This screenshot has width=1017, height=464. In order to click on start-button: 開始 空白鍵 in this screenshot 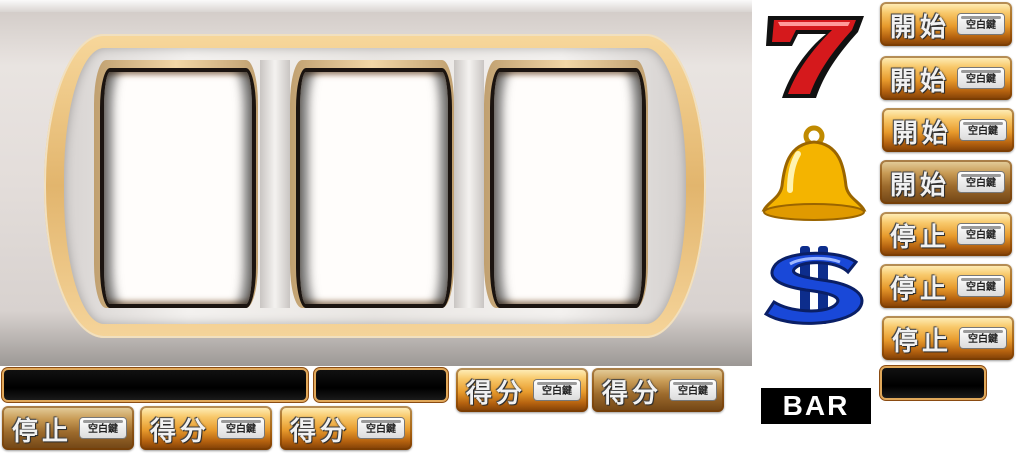, I will do `click(946, 24)`.